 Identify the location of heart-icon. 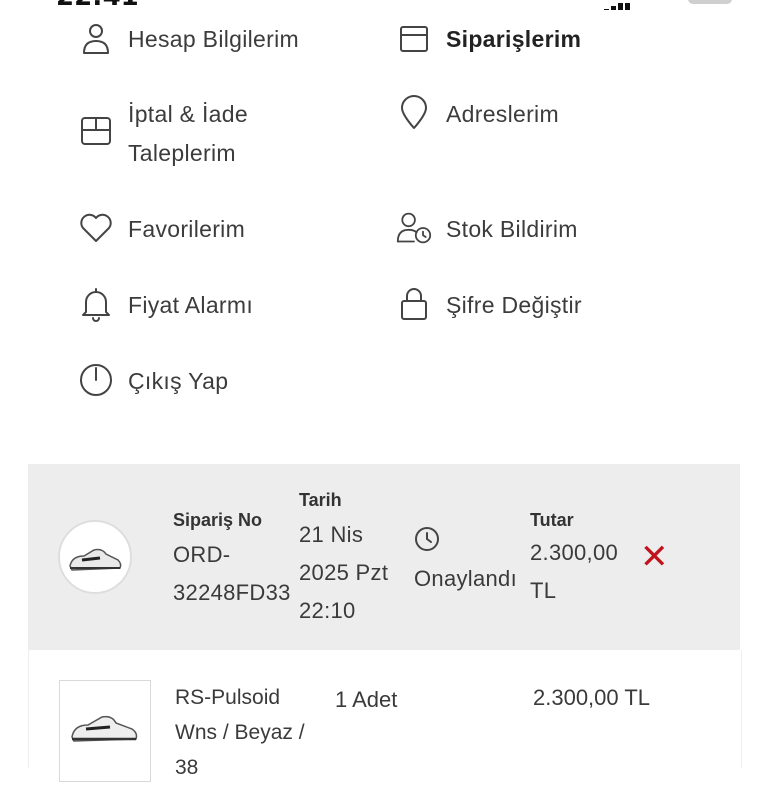
(96, 228).